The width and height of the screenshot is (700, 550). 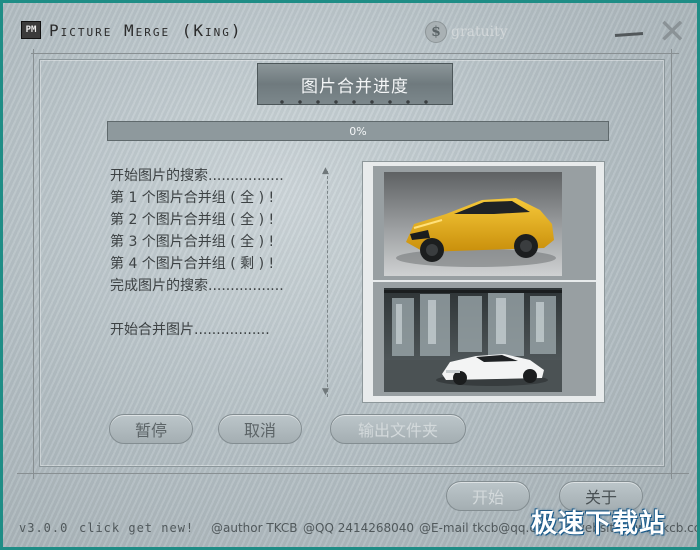 What do you see at coordinates (260, 429) in the screenshot?
I see `cancel-button: 取消` at bounding box center [260, 429].